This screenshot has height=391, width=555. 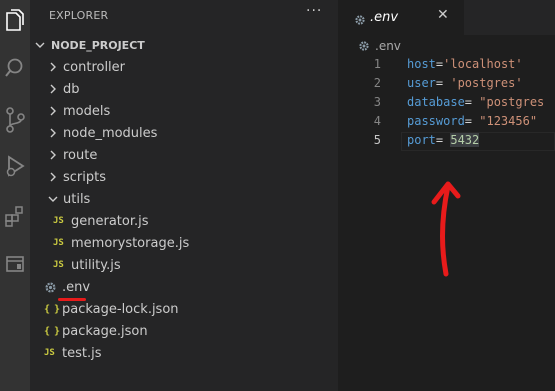 I want to click on env-key: password, so click(x=436, y=121).